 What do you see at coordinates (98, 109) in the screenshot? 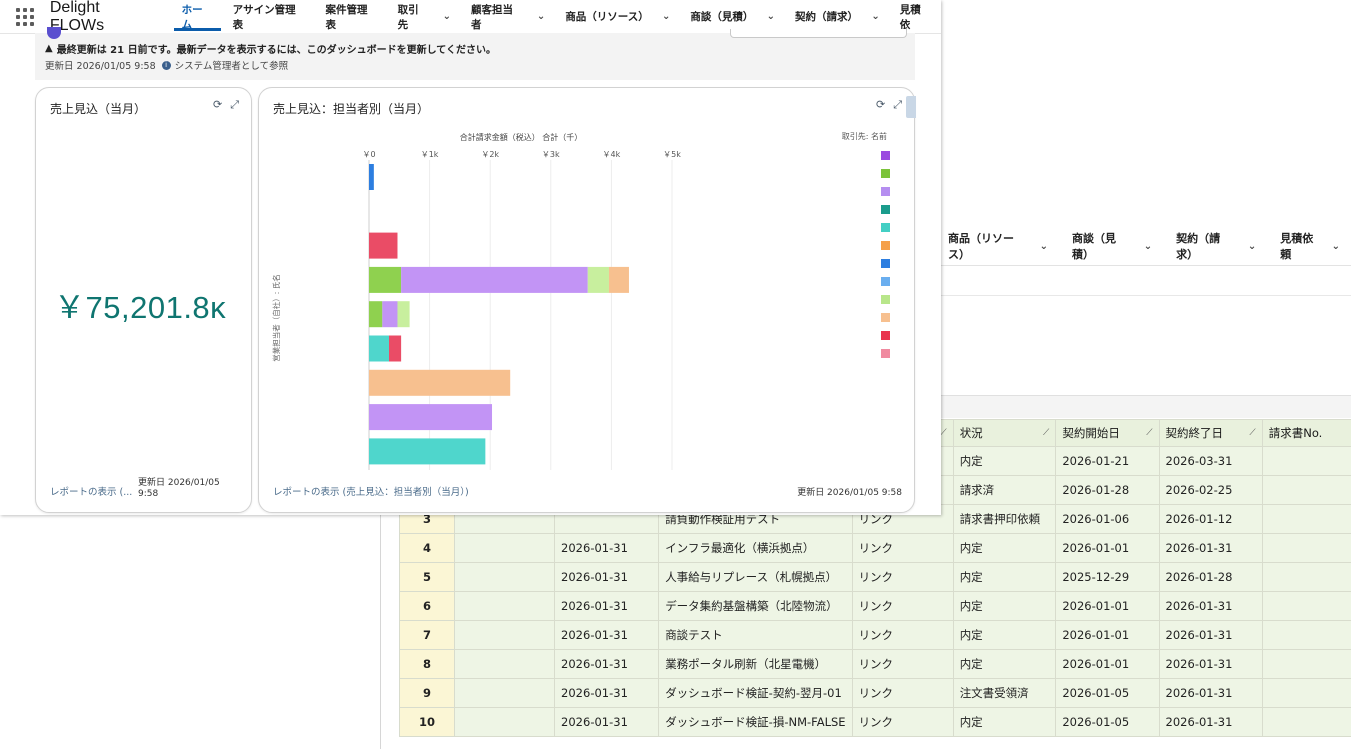
I see `card-title: 売上見込（当月）` at bounding box center [98, 109].